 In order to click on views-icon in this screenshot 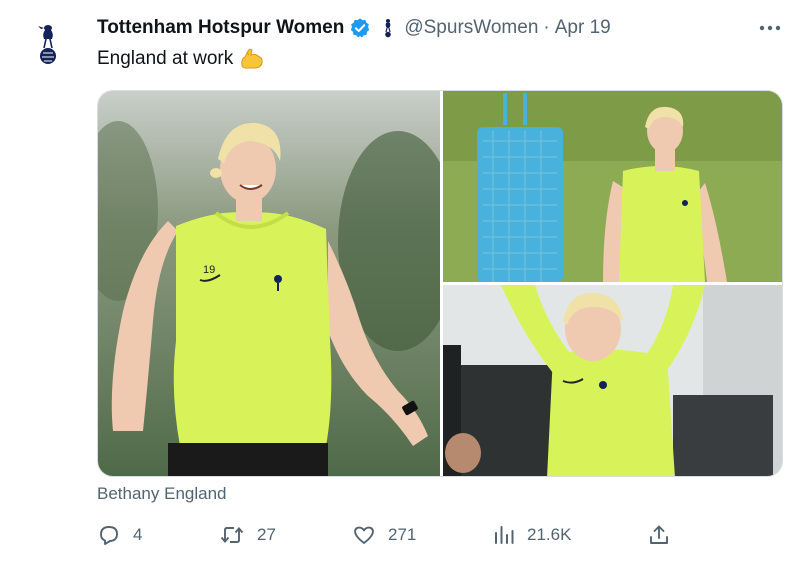, I will do `click(504, 535)`.